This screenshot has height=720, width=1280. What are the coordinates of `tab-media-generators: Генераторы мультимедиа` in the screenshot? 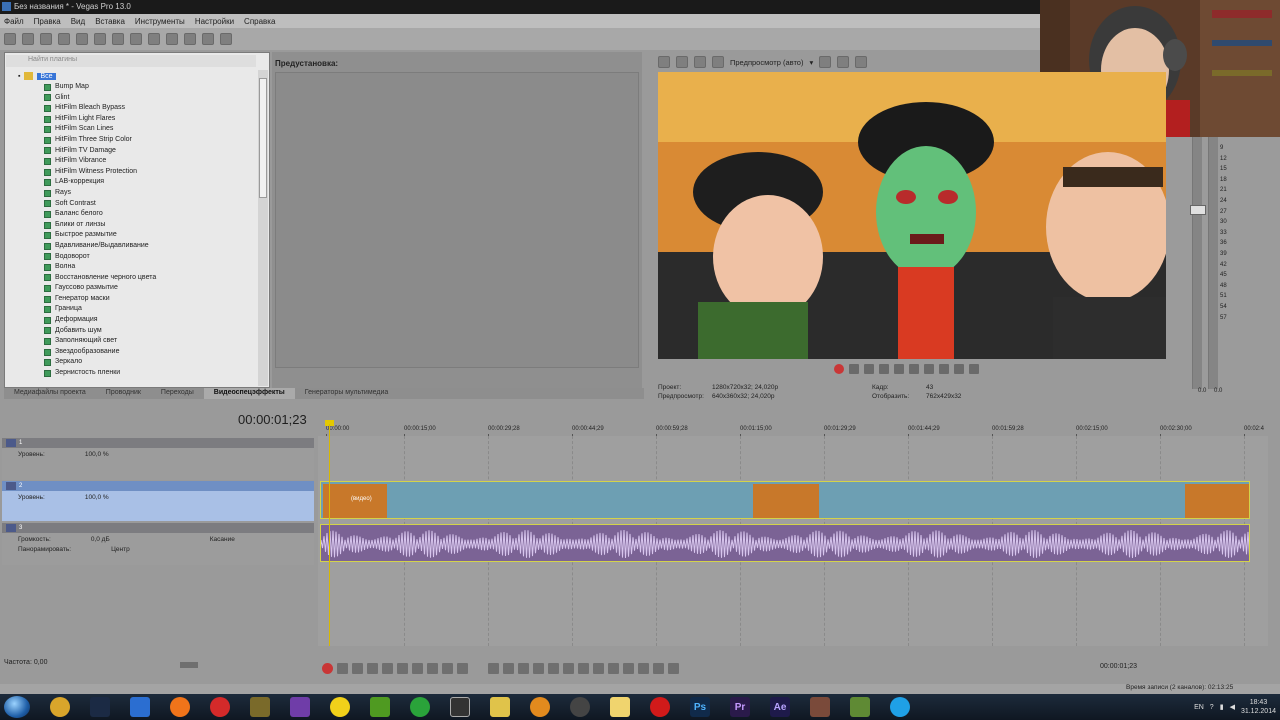 It's located at (346, 393).